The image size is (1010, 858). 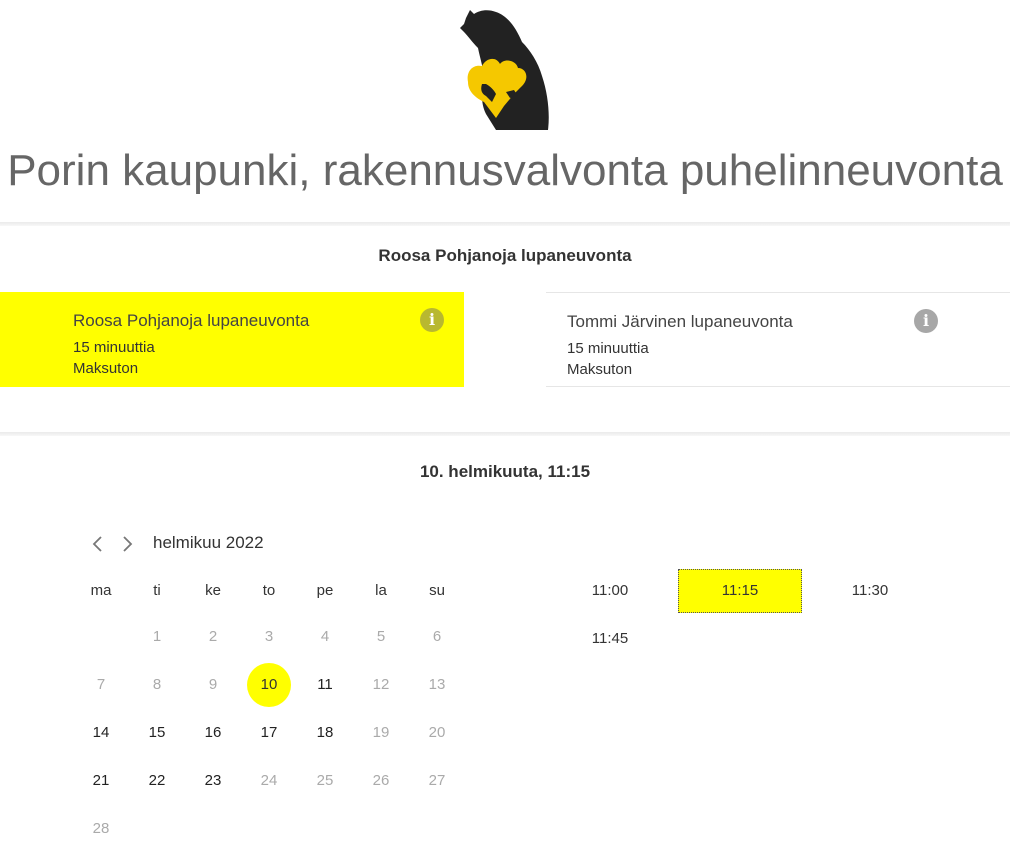 I want to click on calendar-day: 12, so click(x=381, y=684).